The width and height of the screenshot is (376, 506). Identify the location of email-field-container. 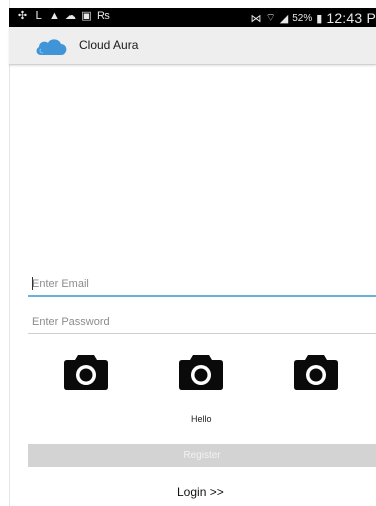
(202, 285).